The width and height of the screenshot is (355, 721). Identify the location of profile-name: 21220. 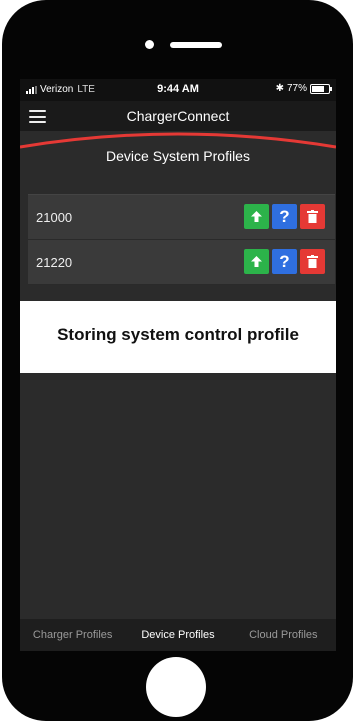
(54, 262).